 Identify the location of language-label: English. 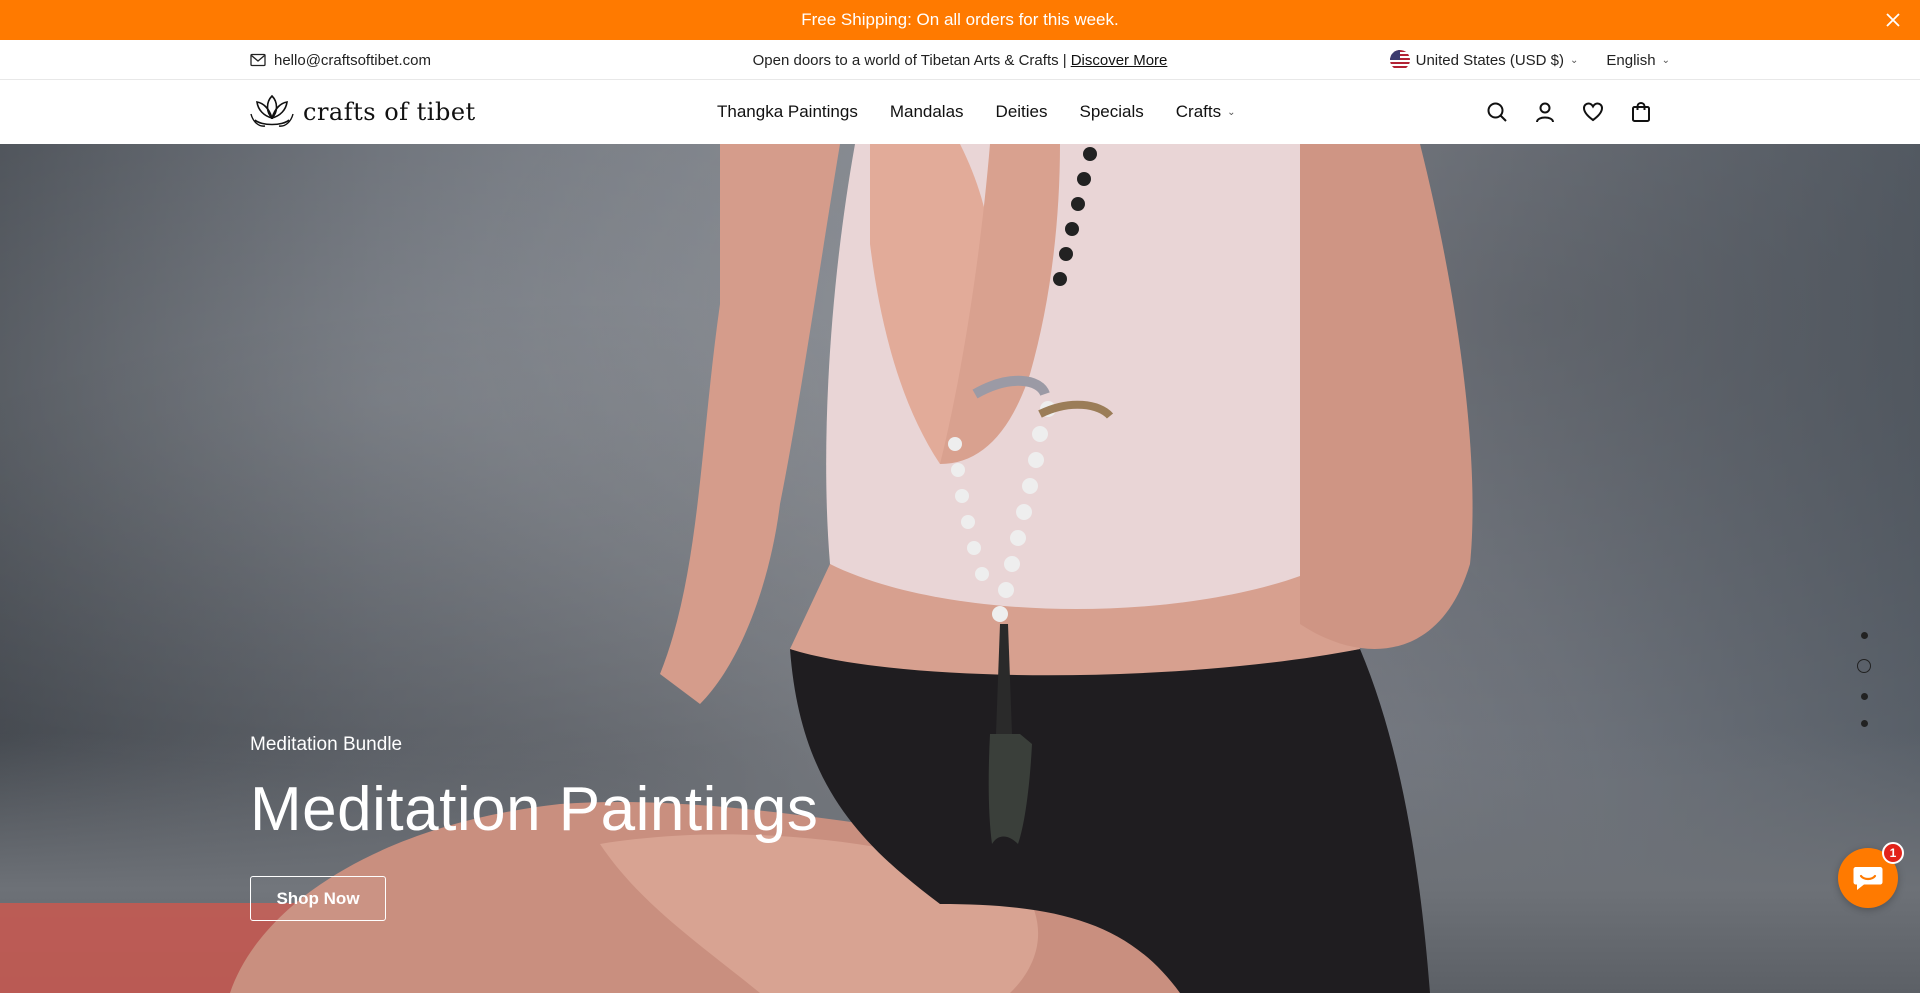
(1631, 60).